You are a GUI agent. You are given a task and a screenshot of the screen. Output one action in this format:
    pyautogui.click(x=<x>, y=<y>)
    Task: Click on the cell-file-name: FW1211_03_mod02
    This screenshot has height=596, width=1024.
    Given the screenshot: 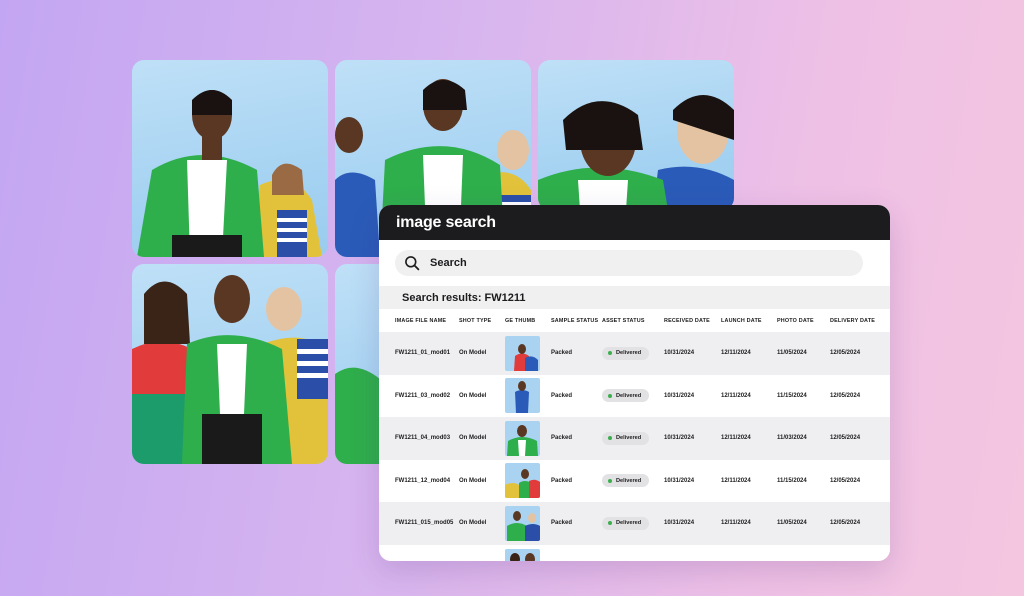 What is the action you would take?
    pyautogui.click(x=423, y=395)
    